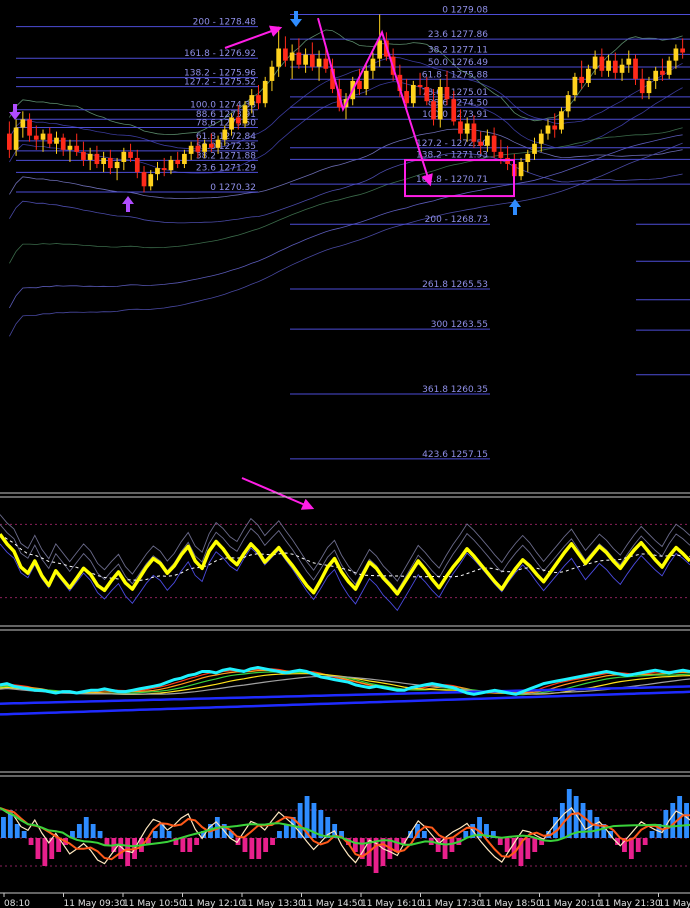 The width and height of the screenshot is (690, 908). I want to click on time-label: 11 May 10:50, so click(154, 903).